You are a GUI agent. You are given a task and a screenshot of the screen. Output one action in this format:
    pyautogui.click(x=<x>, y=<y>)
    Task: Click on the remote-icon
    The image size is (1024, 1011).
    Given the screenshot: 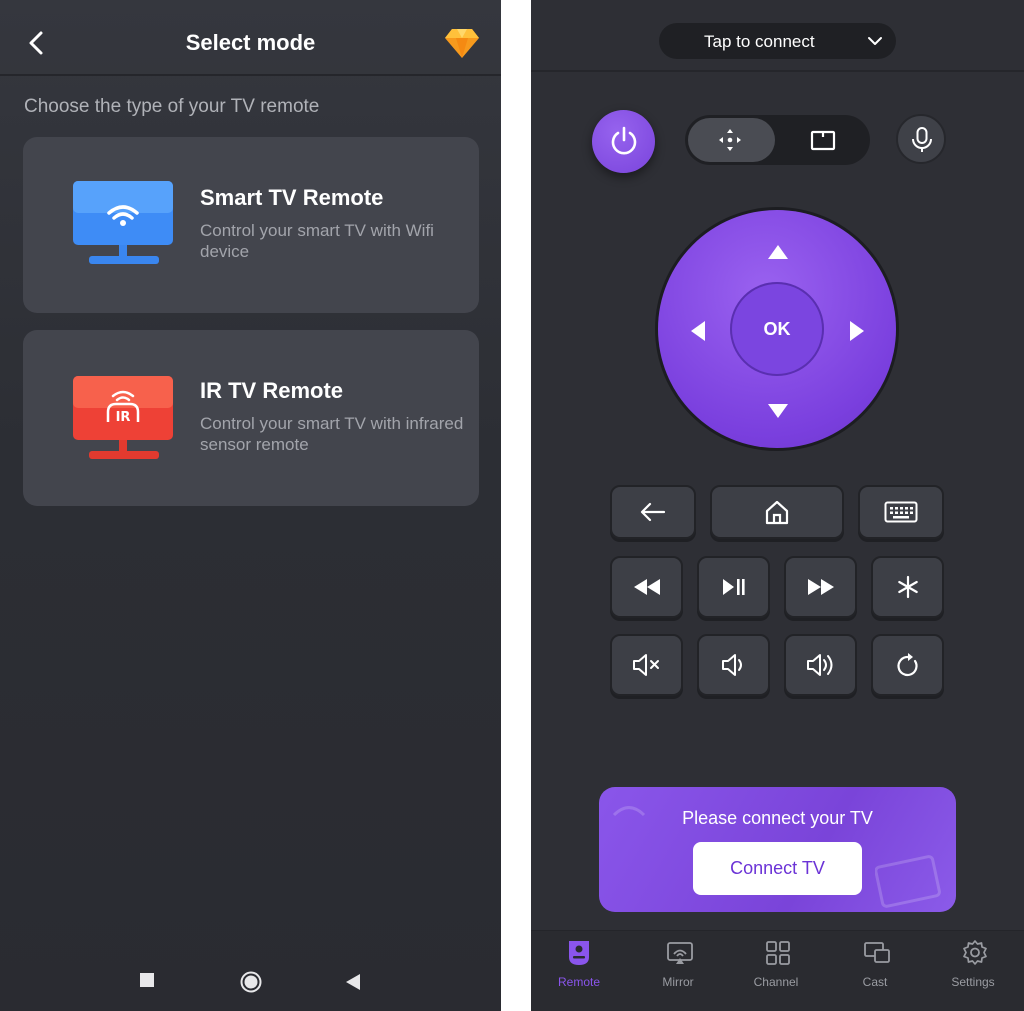 What is the action you would take?
    pyautogui.click(x=579, y=953)
    